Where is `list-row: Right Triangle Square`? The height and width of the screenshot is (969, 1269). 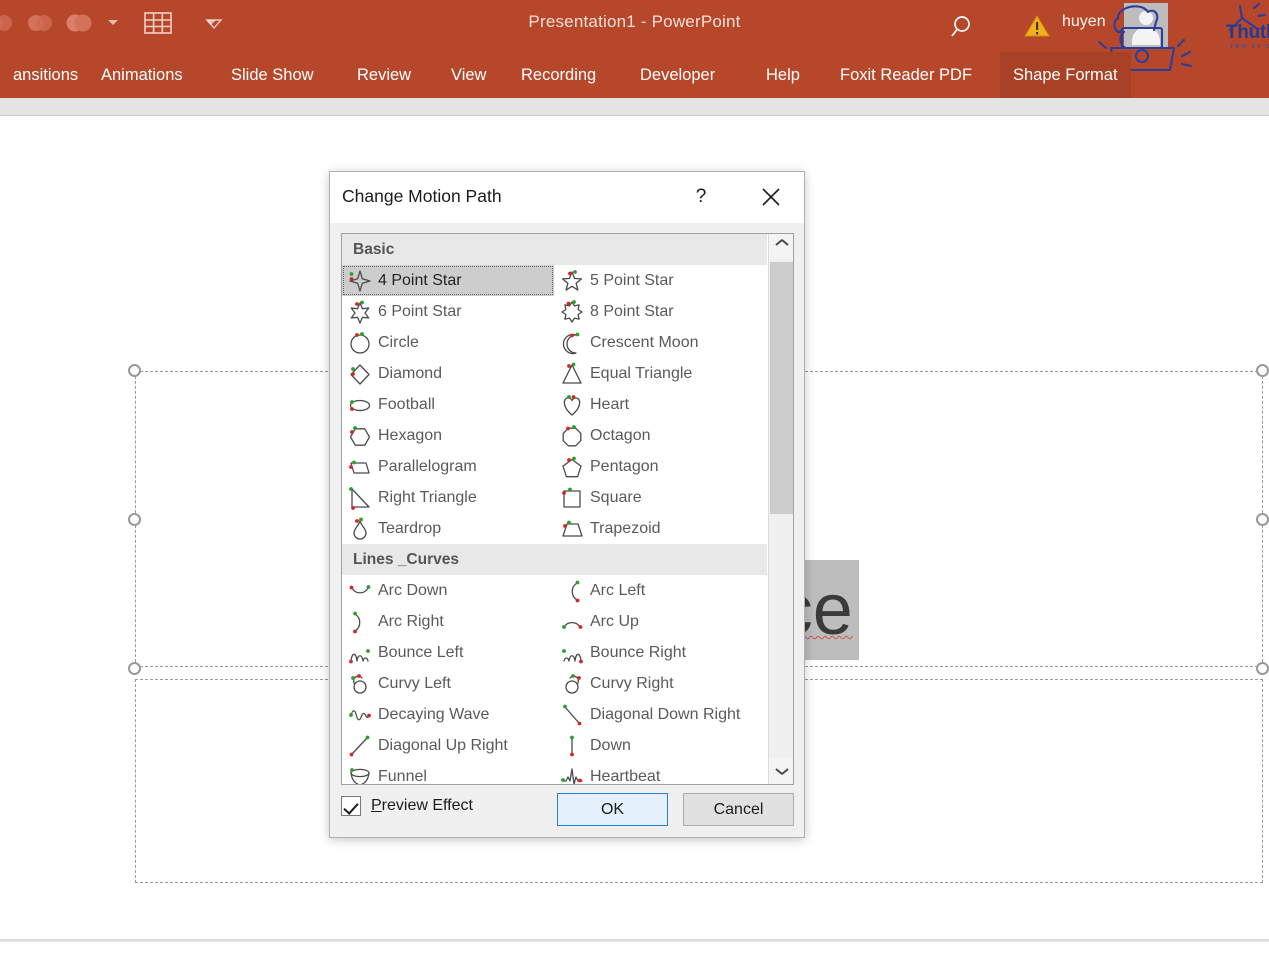 list-row: Right Triangle Square is located at coordinates (554, 497).